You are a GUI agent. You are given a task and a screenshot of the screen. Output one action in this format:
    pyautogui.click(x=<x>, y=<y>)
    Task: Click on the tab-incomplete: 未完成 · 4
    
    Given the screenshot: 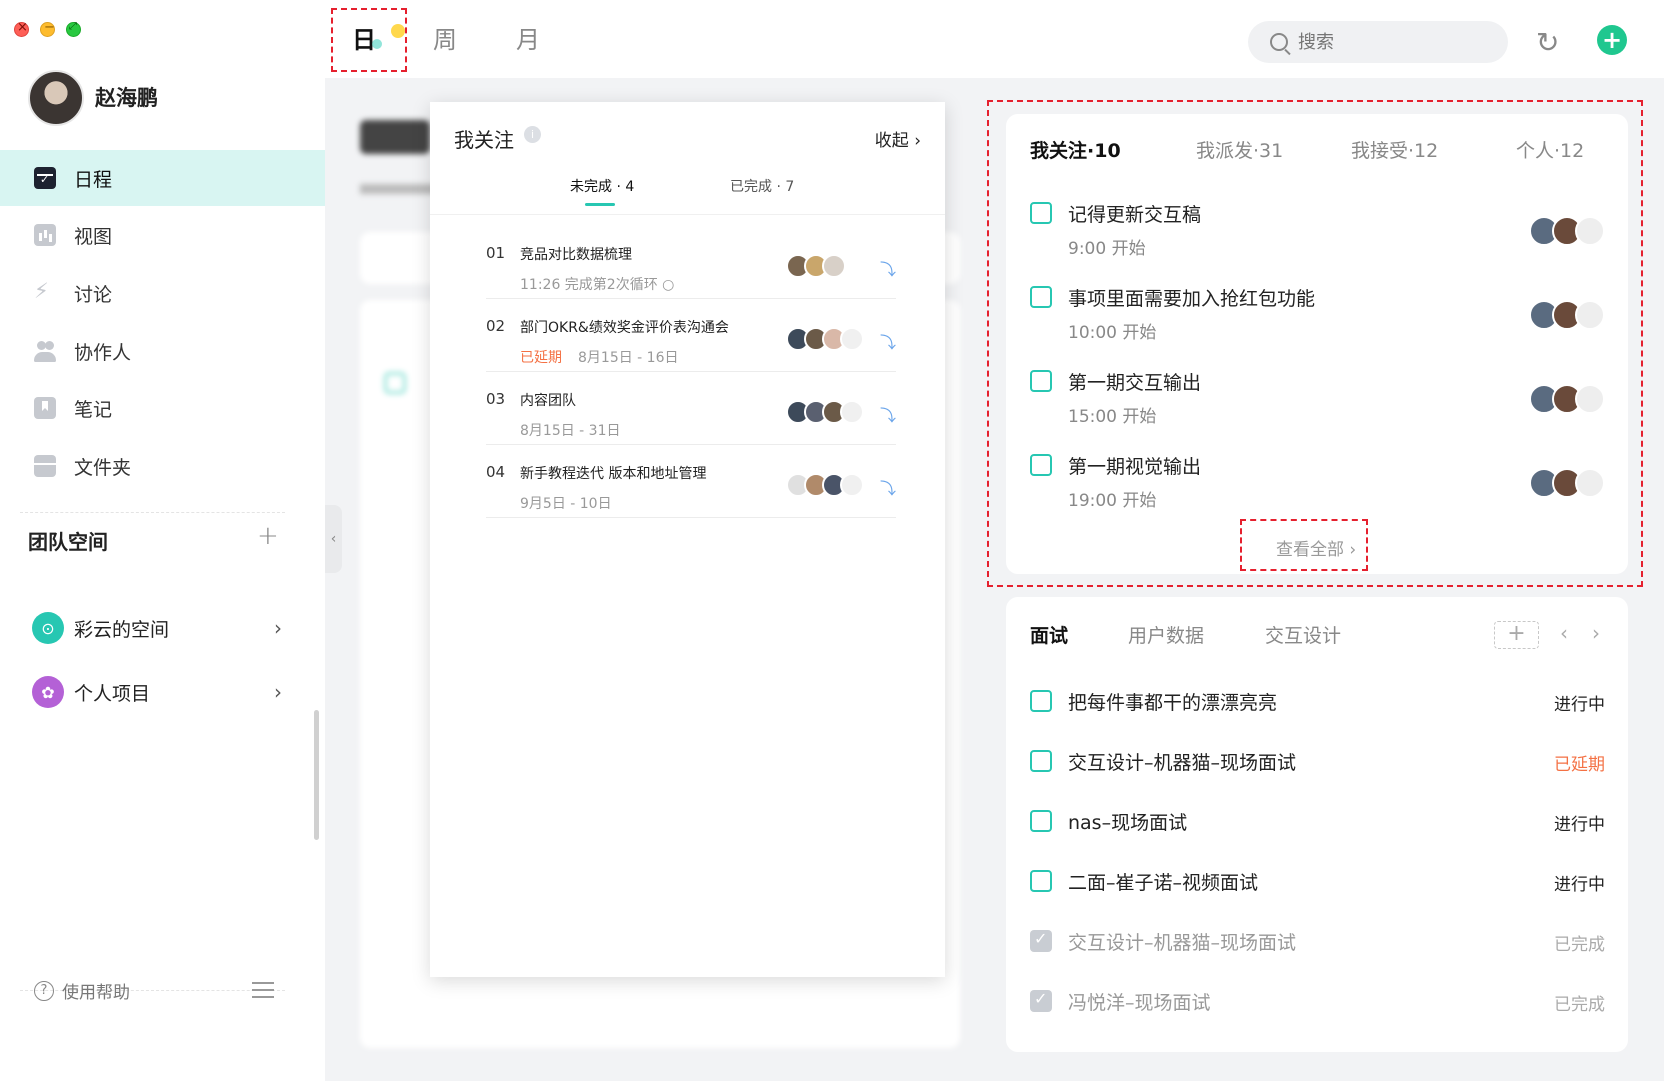 What is the action you would take?
    pyautogui.click(x=602, y=186)
    